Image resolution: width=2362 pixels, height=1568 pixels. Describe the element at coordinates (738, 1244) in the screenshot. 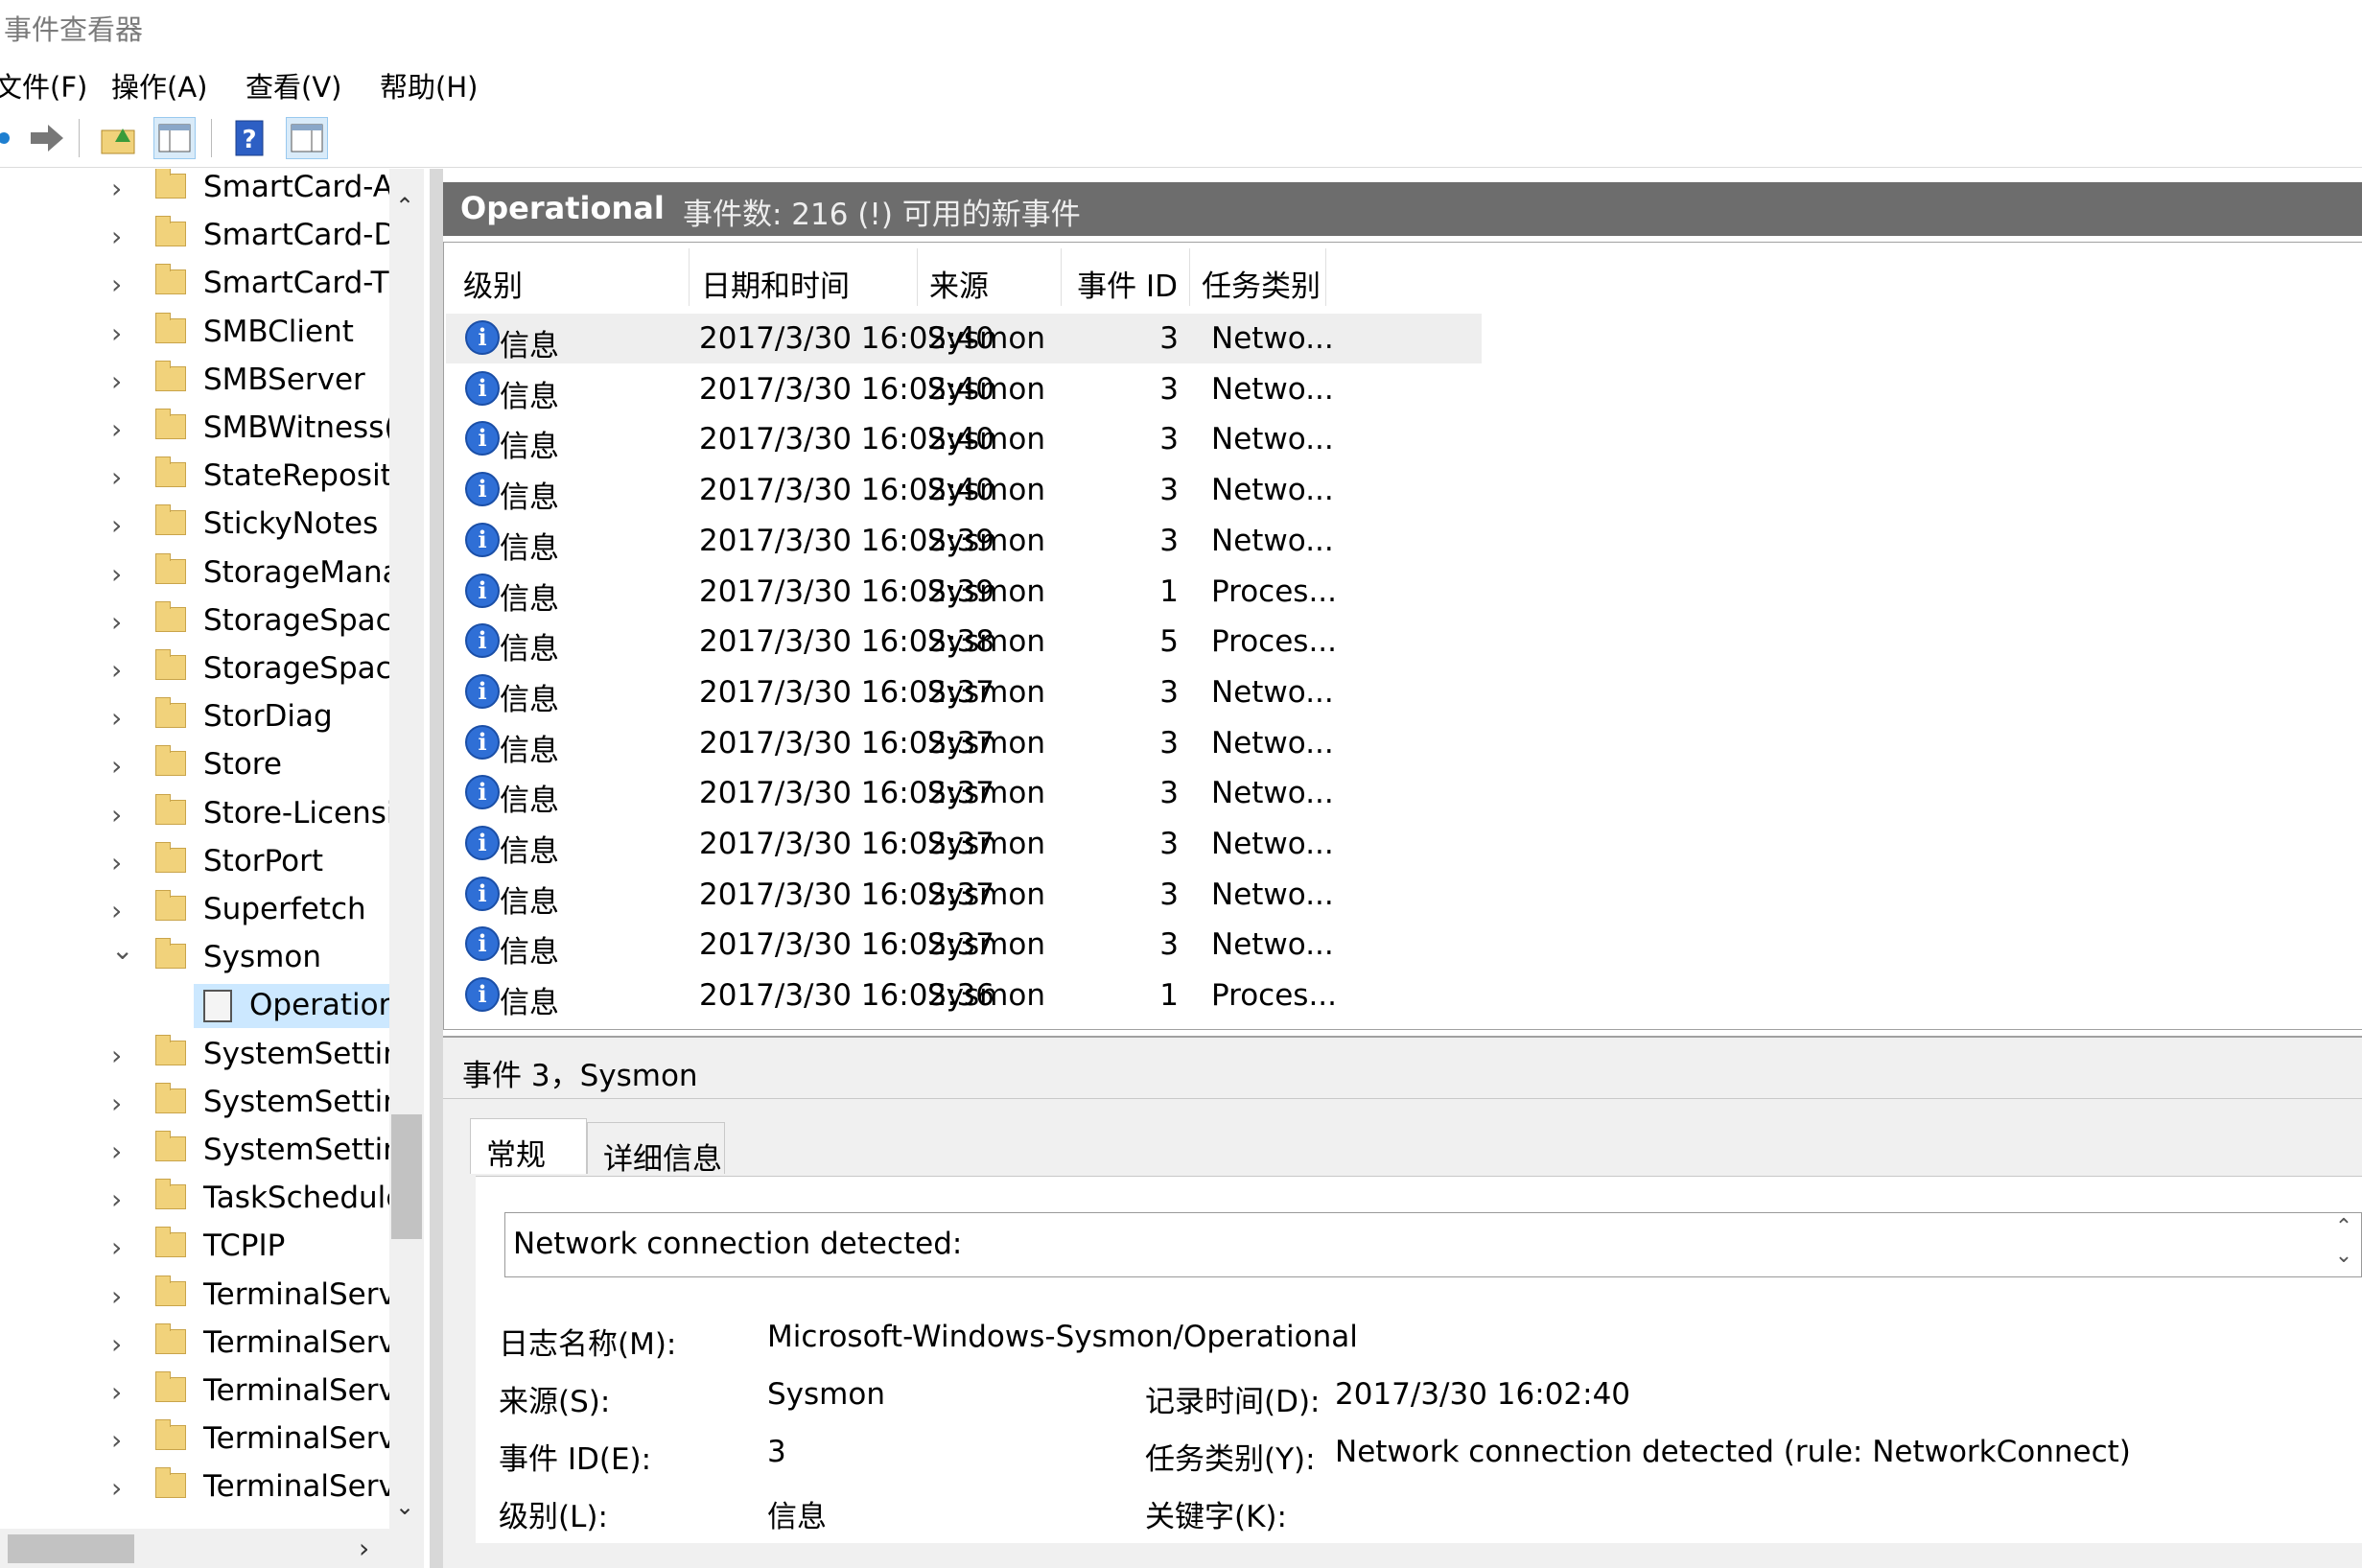

I see `event-description: Network connection detected:` at that location.